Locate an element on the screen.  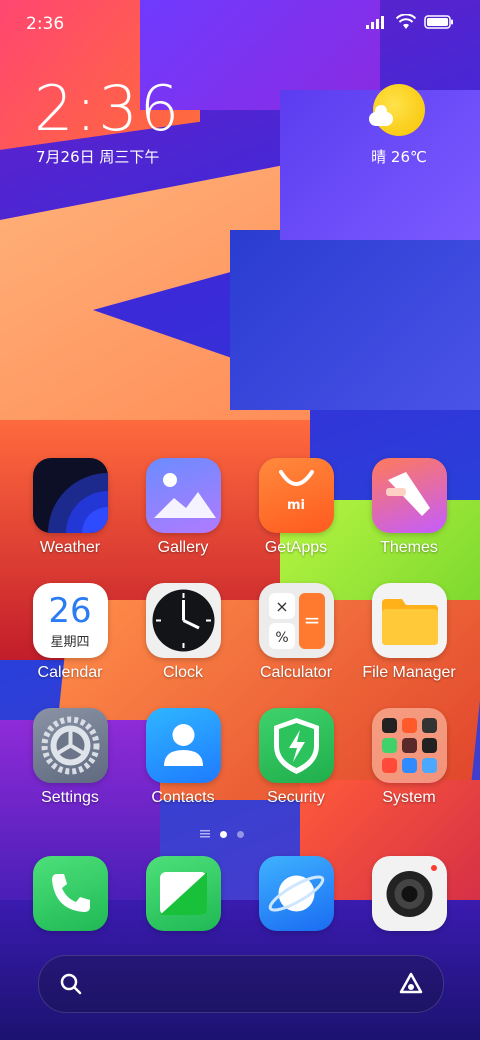
assistant-icon is located at coordinates (411, 984).